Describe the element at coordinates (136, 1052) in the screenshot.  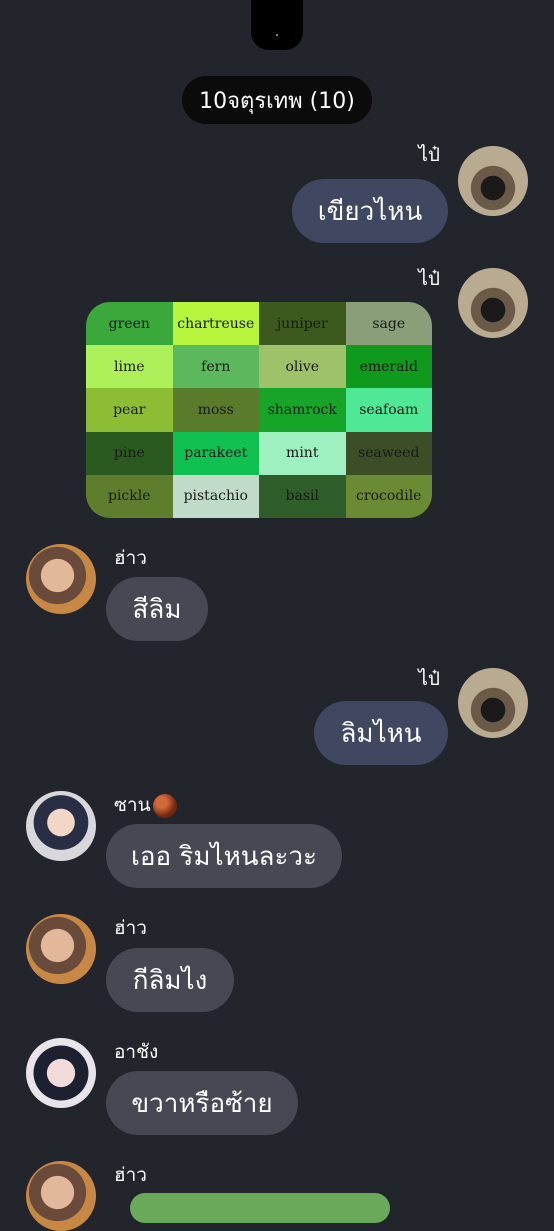
I see `sender-name: อาชัง` at that location.